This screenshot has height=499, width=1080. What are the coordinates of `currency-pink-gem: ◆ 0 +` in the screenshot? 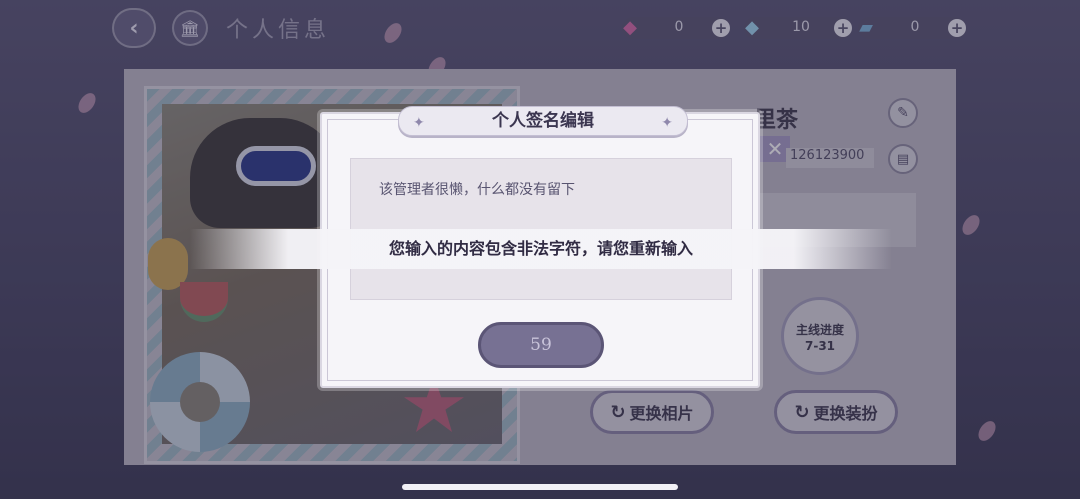 It's located at (676, 28).